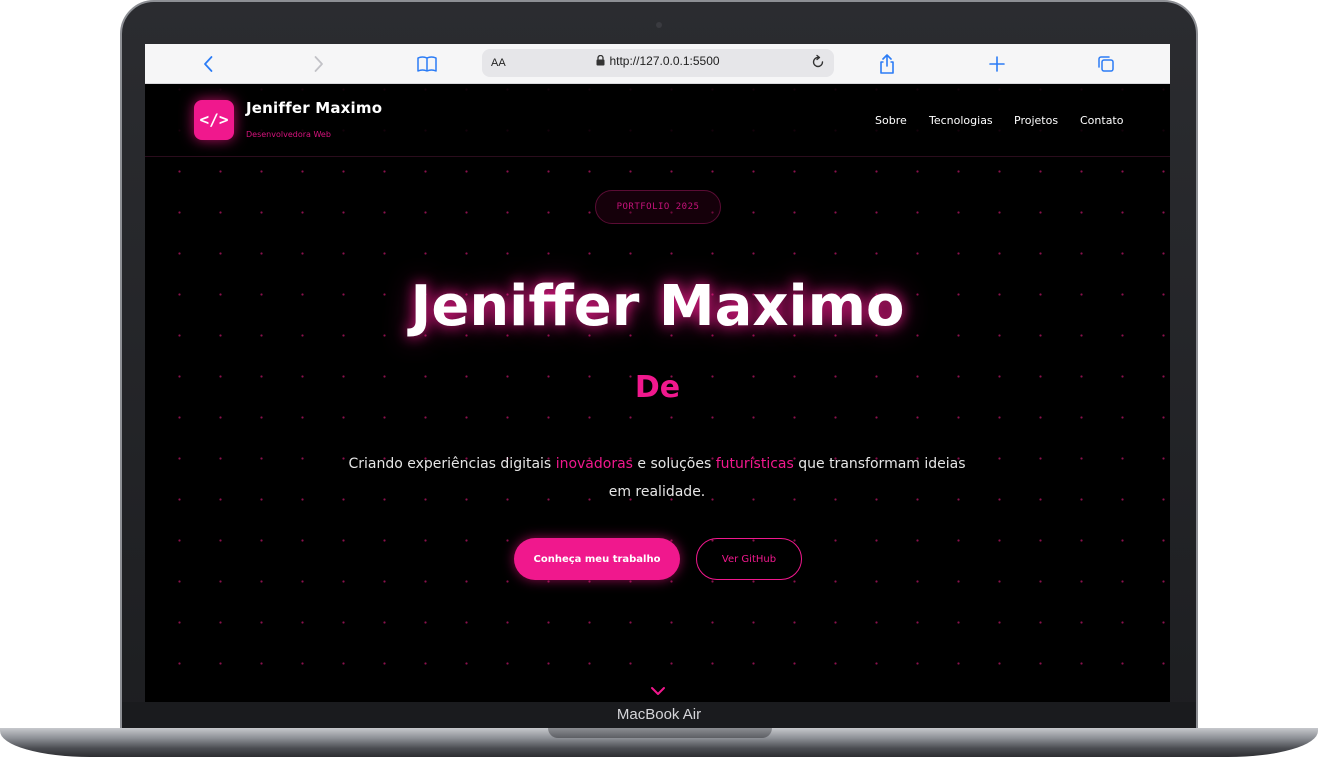  I want to click on nav-tecnologias: Tecnologias, so click(961, 120).